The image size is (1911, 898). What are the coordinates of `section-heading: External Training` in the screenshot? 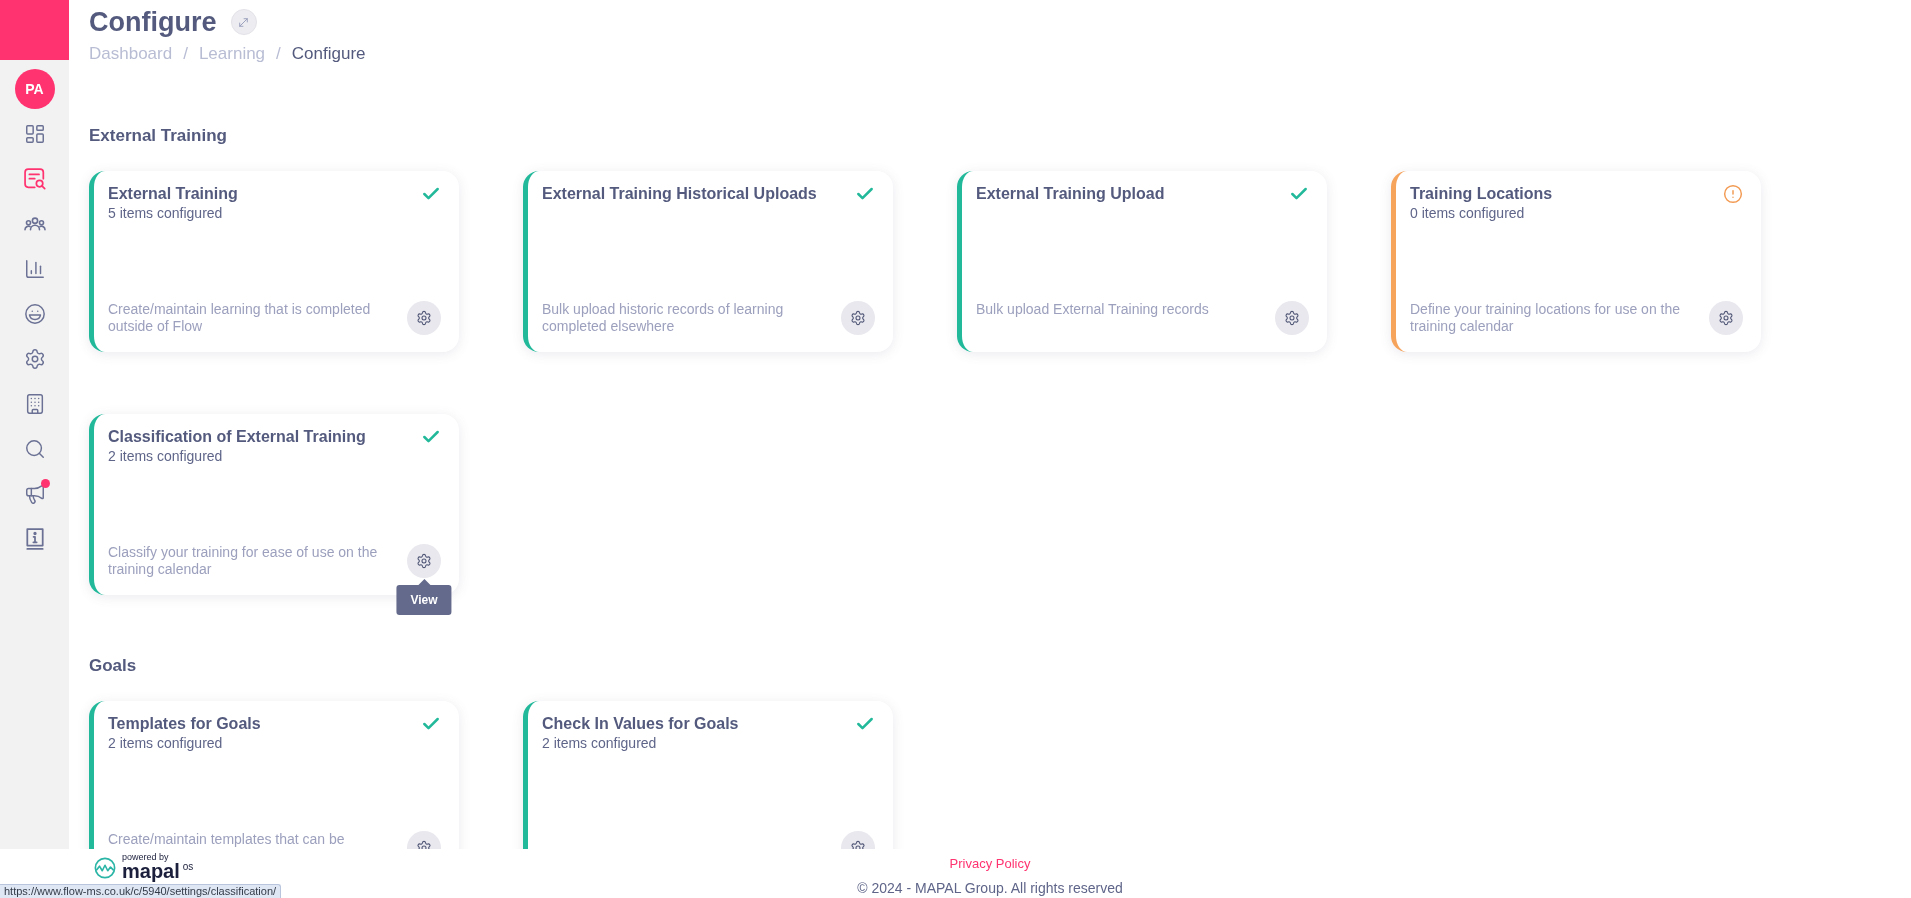 It's located at (158, 136).